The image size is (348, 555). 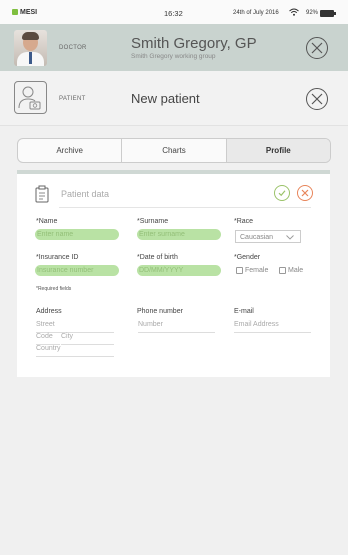 I want to click on city-input: City, so click(x=87, y=339).